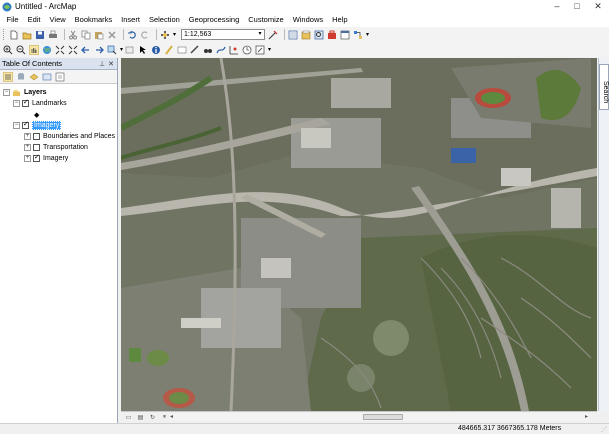  What do you see at coordinates (58, 158) in the screenshot?
I see `layer-row-imagery: + Imagery` at bounding box center [58, 158].